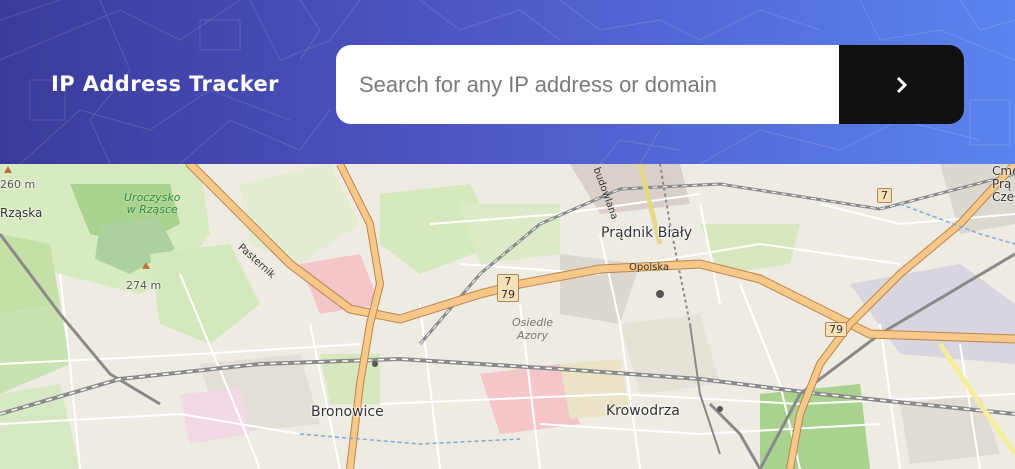 This screenshot has height=469, width=1015. Describe the element at coordinates (508, 281) in the screenshot. I see `road-shield-number: 7` at that location.